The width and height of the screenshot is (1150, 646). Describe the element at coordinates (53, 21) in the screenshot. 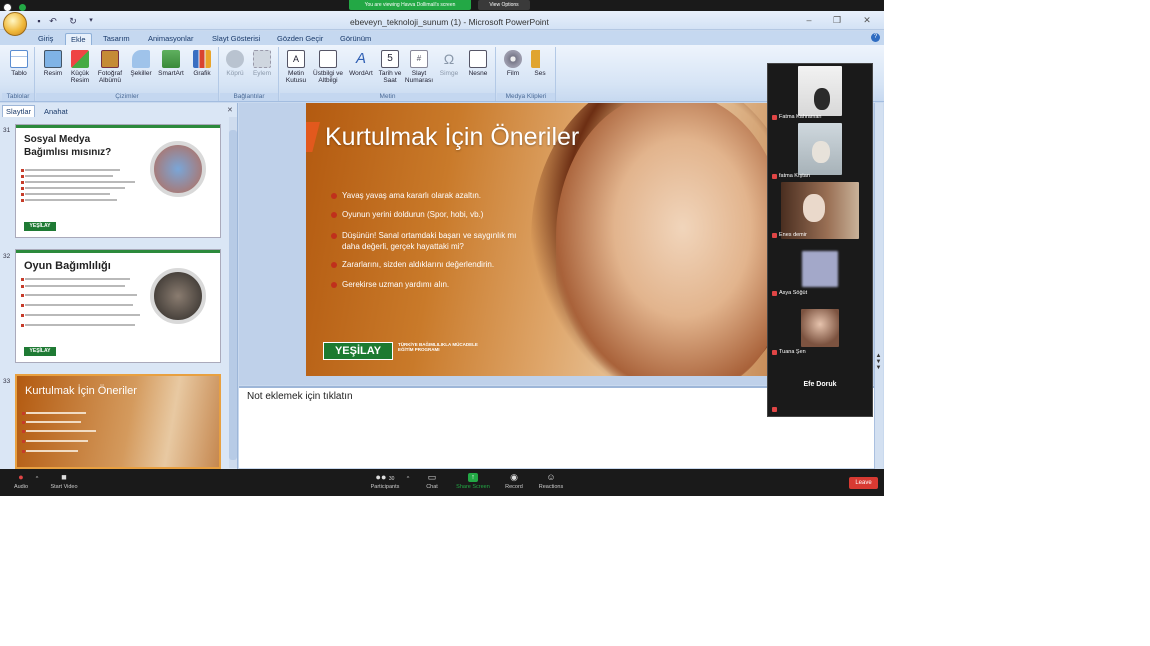

I see `undo-icon: ↶` at that location.